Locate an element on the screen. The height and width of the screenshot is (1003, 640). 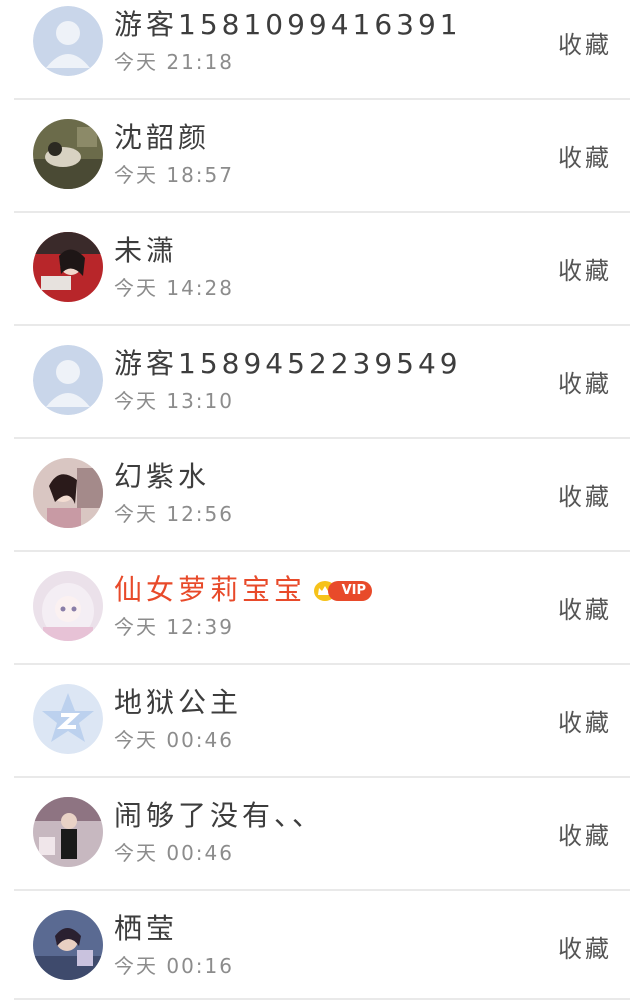
star-logo-avatar is located at coordinates (68, 719).